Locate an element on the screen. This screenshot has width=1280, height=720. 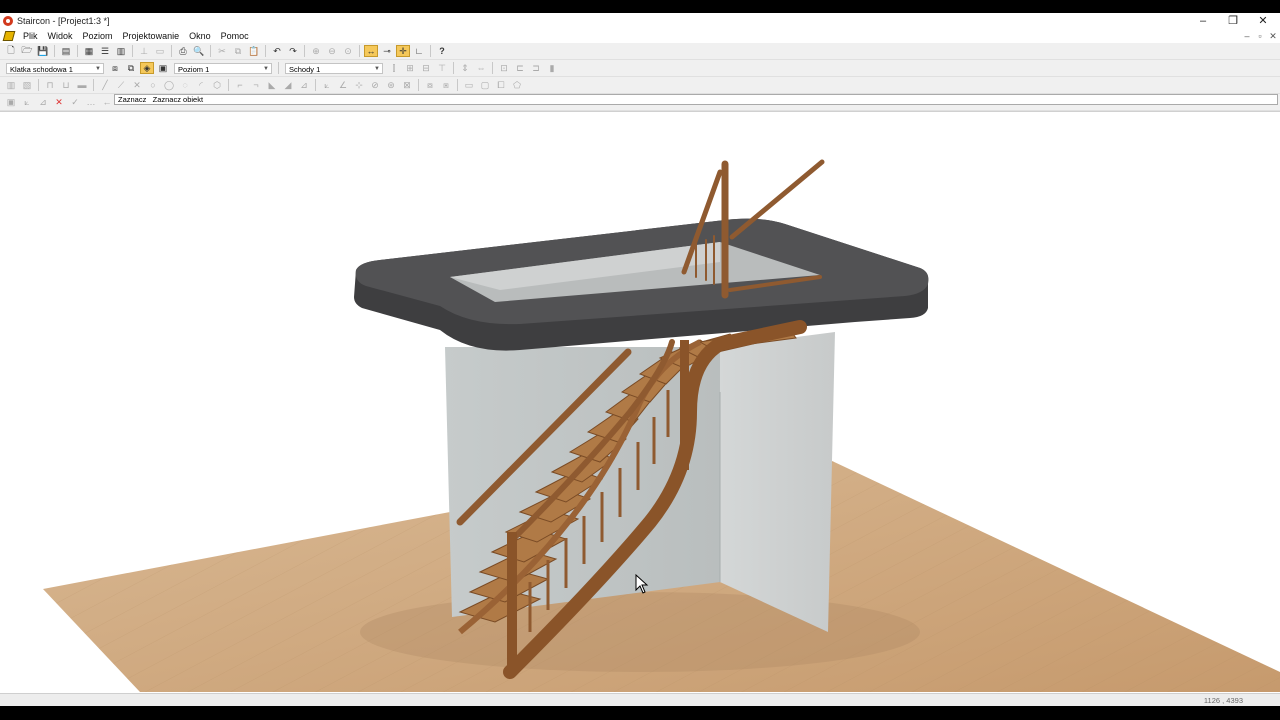
angle-measure-icon: ∠ is located at coordinates (343, 85).